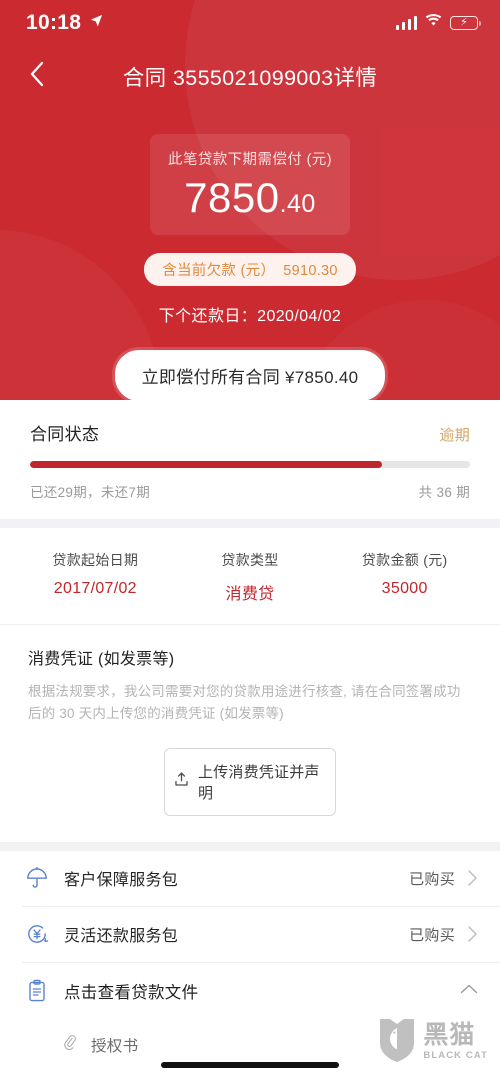  I want to click on watermark-text: 黑猫 BLACK CAT, so click(455, 1040).